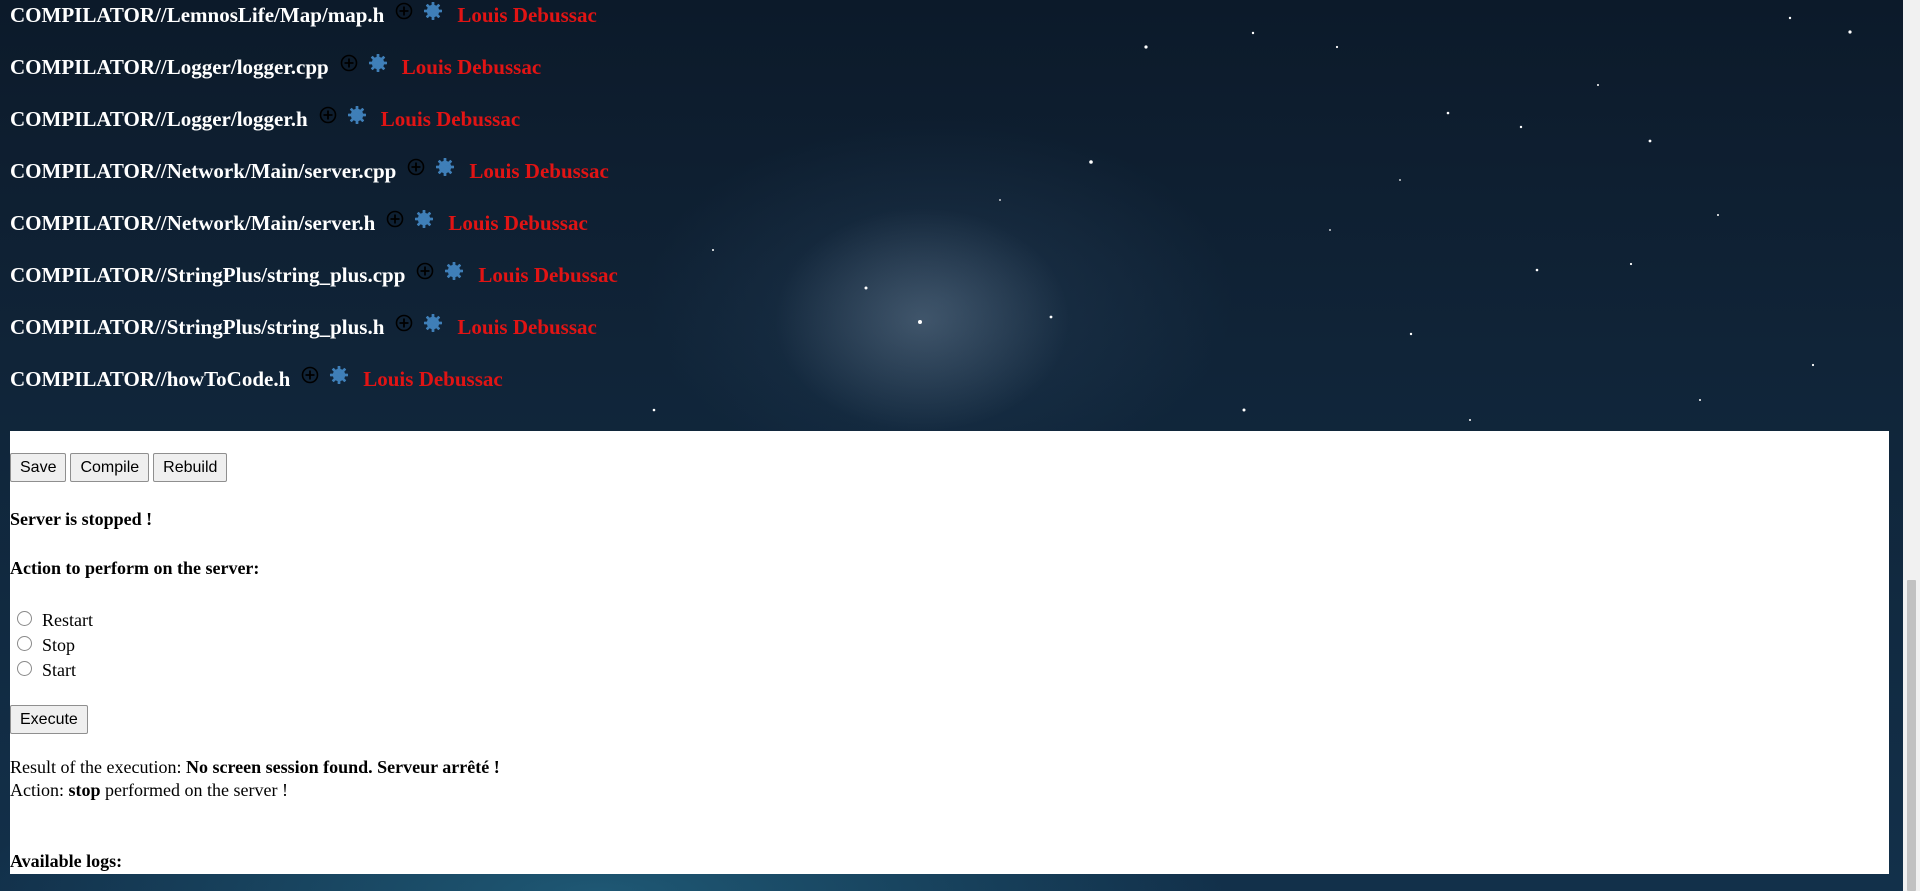 Image resolution: width=1920 pixels, height=891 pixels. I want to click on radio-option-stop: Stop, so click(51, 645).